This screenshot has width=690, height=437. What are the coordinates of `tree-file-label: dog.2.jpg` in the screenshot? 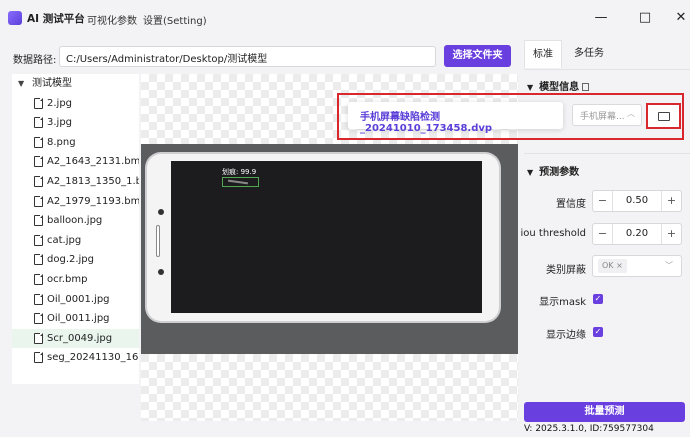 It's located at (71, 260).